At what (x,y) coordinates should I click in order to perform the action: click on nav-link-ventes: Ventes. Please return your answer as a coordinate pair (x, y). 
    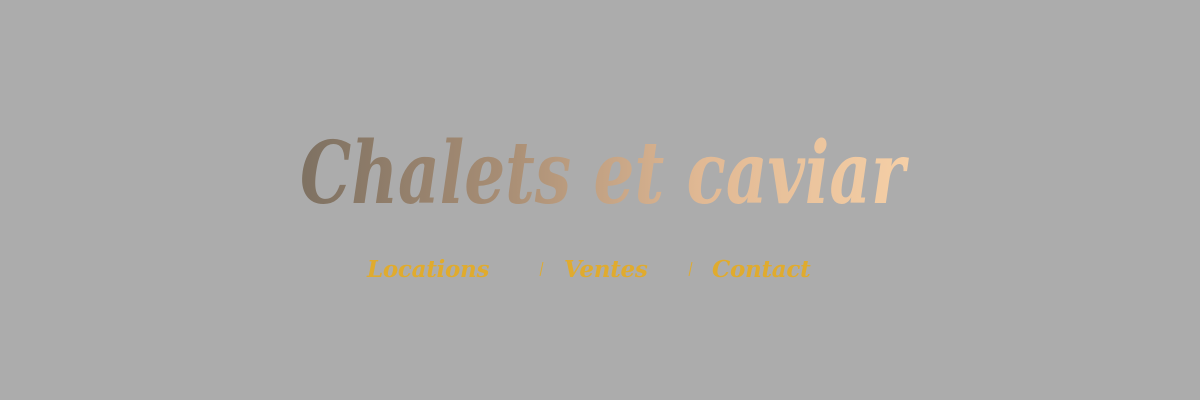
    Looking at the image, I should click on (606, 270).